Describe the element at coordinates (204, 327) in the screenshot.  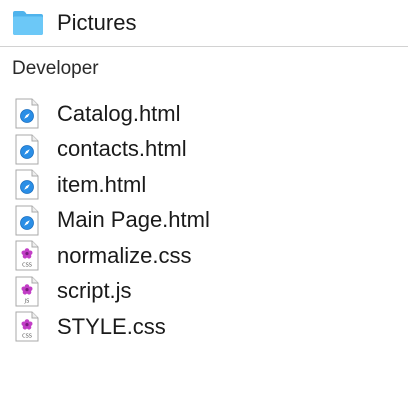
I see `list-item: CSS STYLE.css` at that location.